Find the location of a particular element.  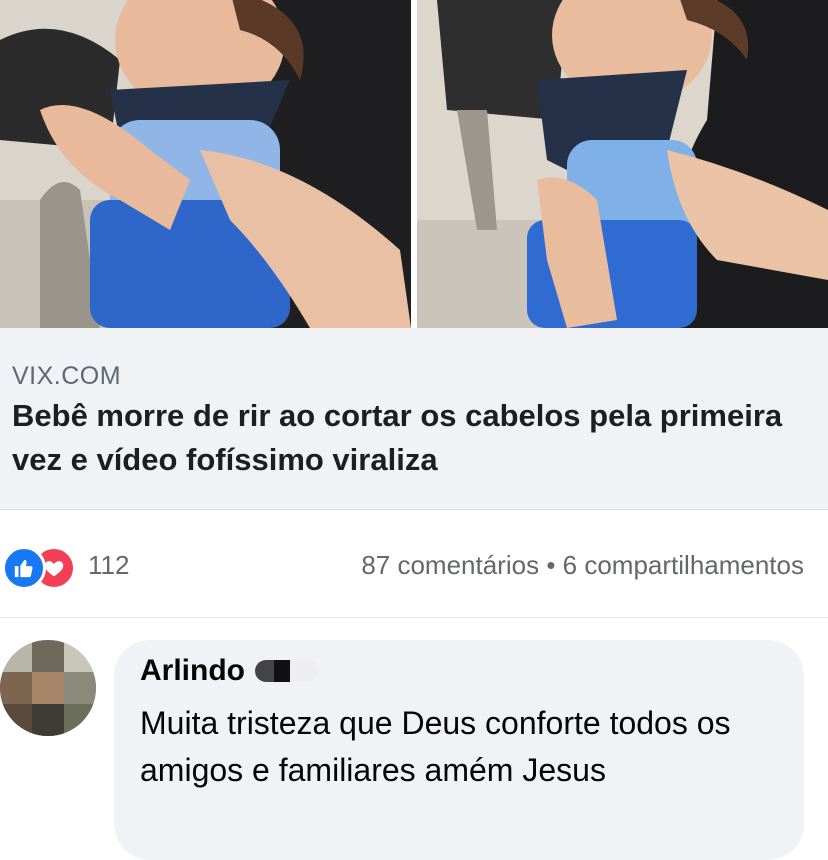

comment-author-name: Arlindo is located at coordinates (192, 671).